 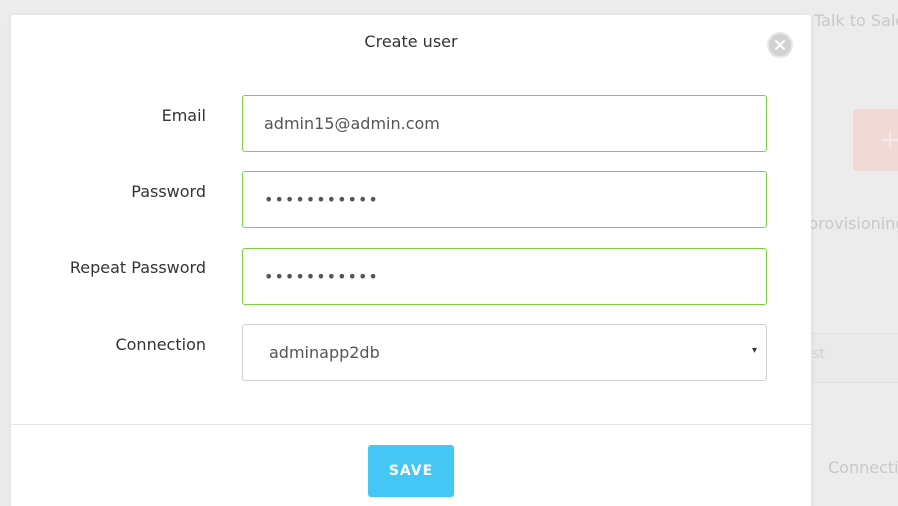 I want to click on modal-title: Create user, so click(x=411, y=41).